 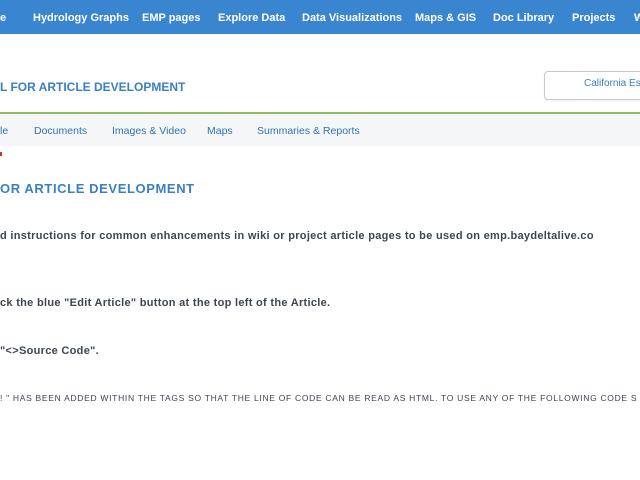 What do you see at coordinates (251, 17) in the screenshot?
I see `nav-item-explore-data: Explore Data` at bounding box center [251, 17].